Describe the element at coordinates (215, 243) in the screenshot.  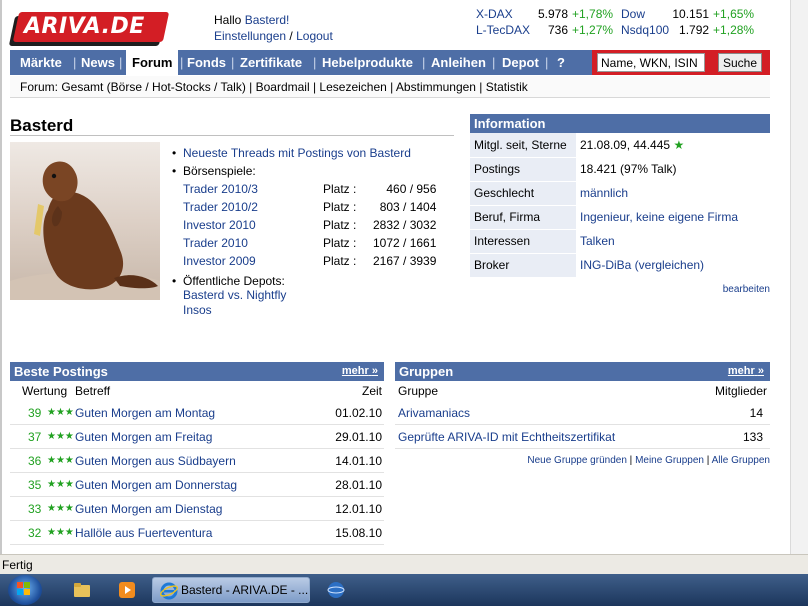
I see `game-link: Trader 2010` at that location.